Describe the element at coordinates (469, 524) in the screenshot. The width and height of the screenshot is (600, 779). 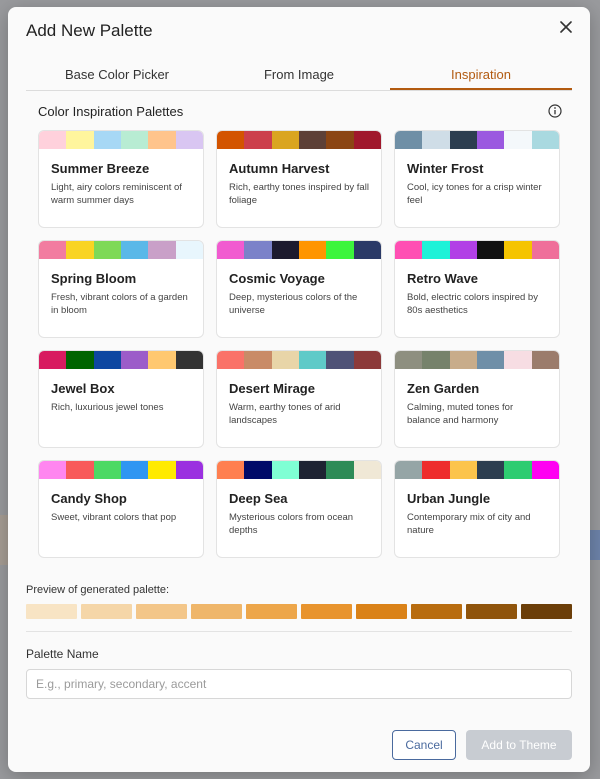
I see `palette-card-description: Contemporary mix of city and nature` at that location.